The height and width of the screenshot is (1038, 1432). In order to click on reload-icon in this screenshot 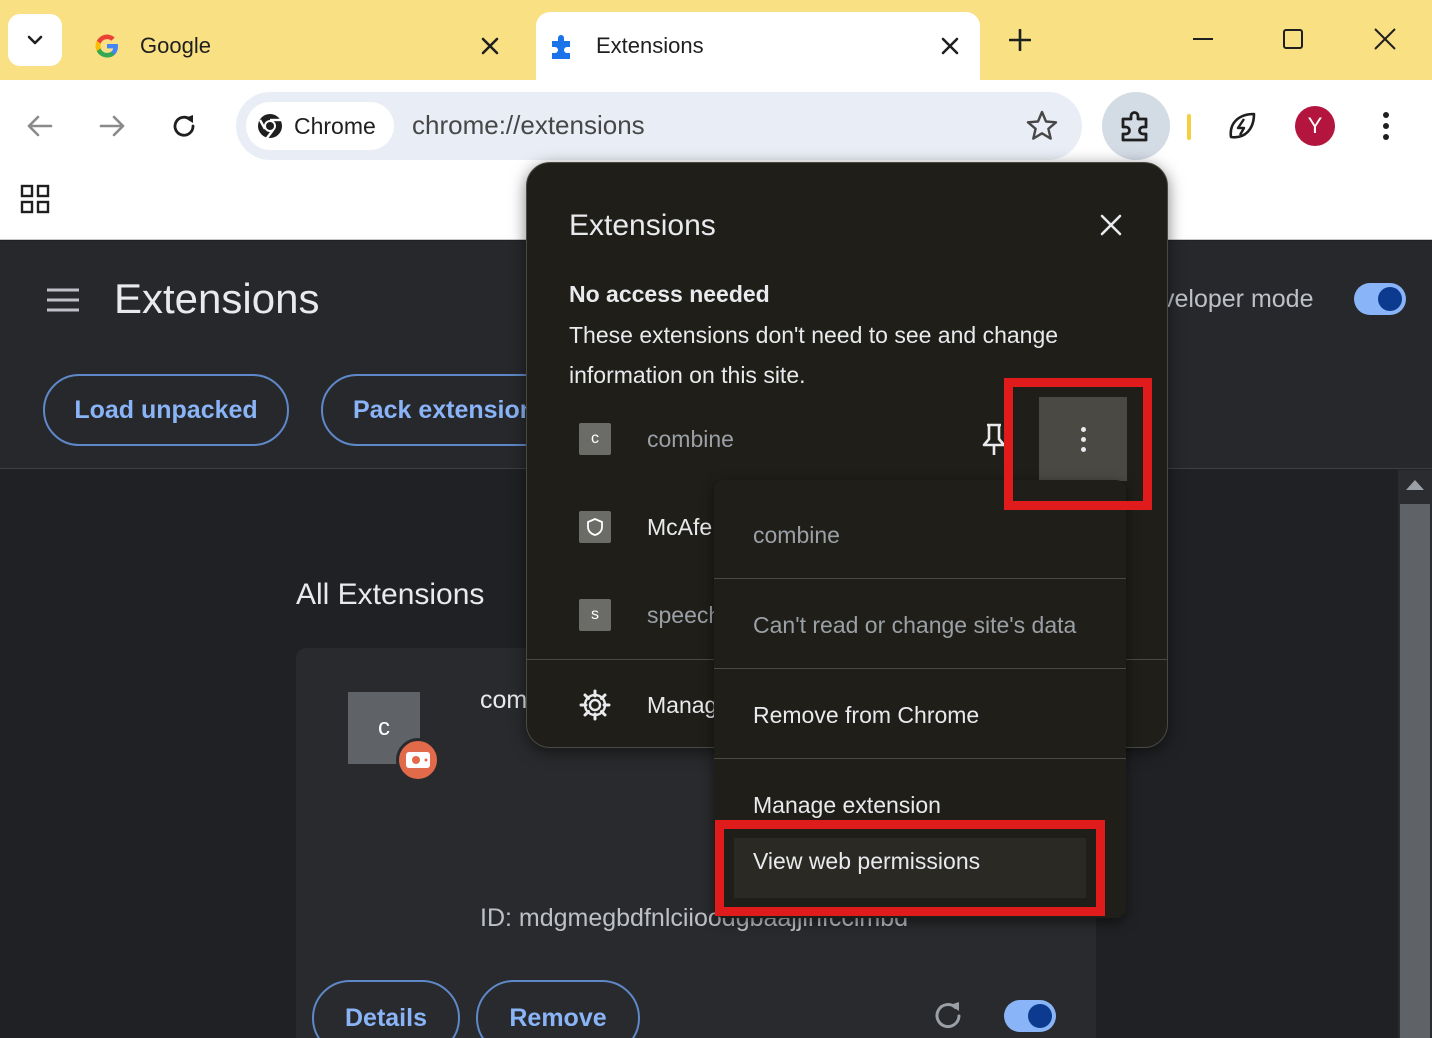, I will do `click(184, 126)`.